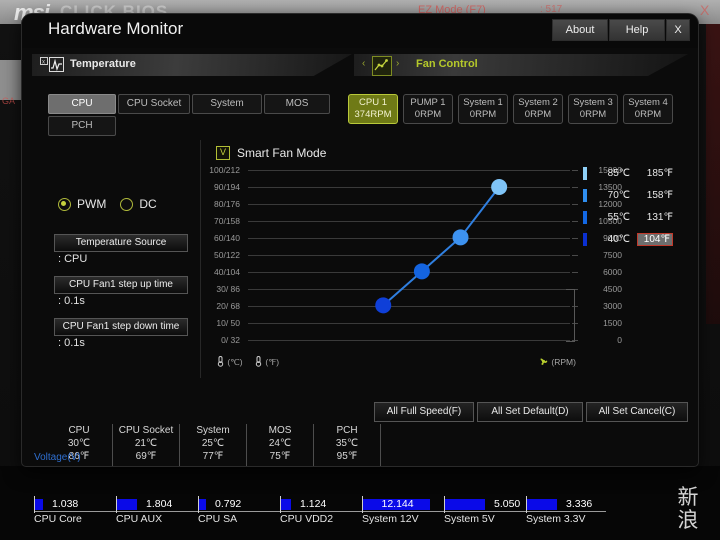 The height and width of the screenshot is (540, 720). I want to click on bios-ga-label: GA, so click(9, 101).